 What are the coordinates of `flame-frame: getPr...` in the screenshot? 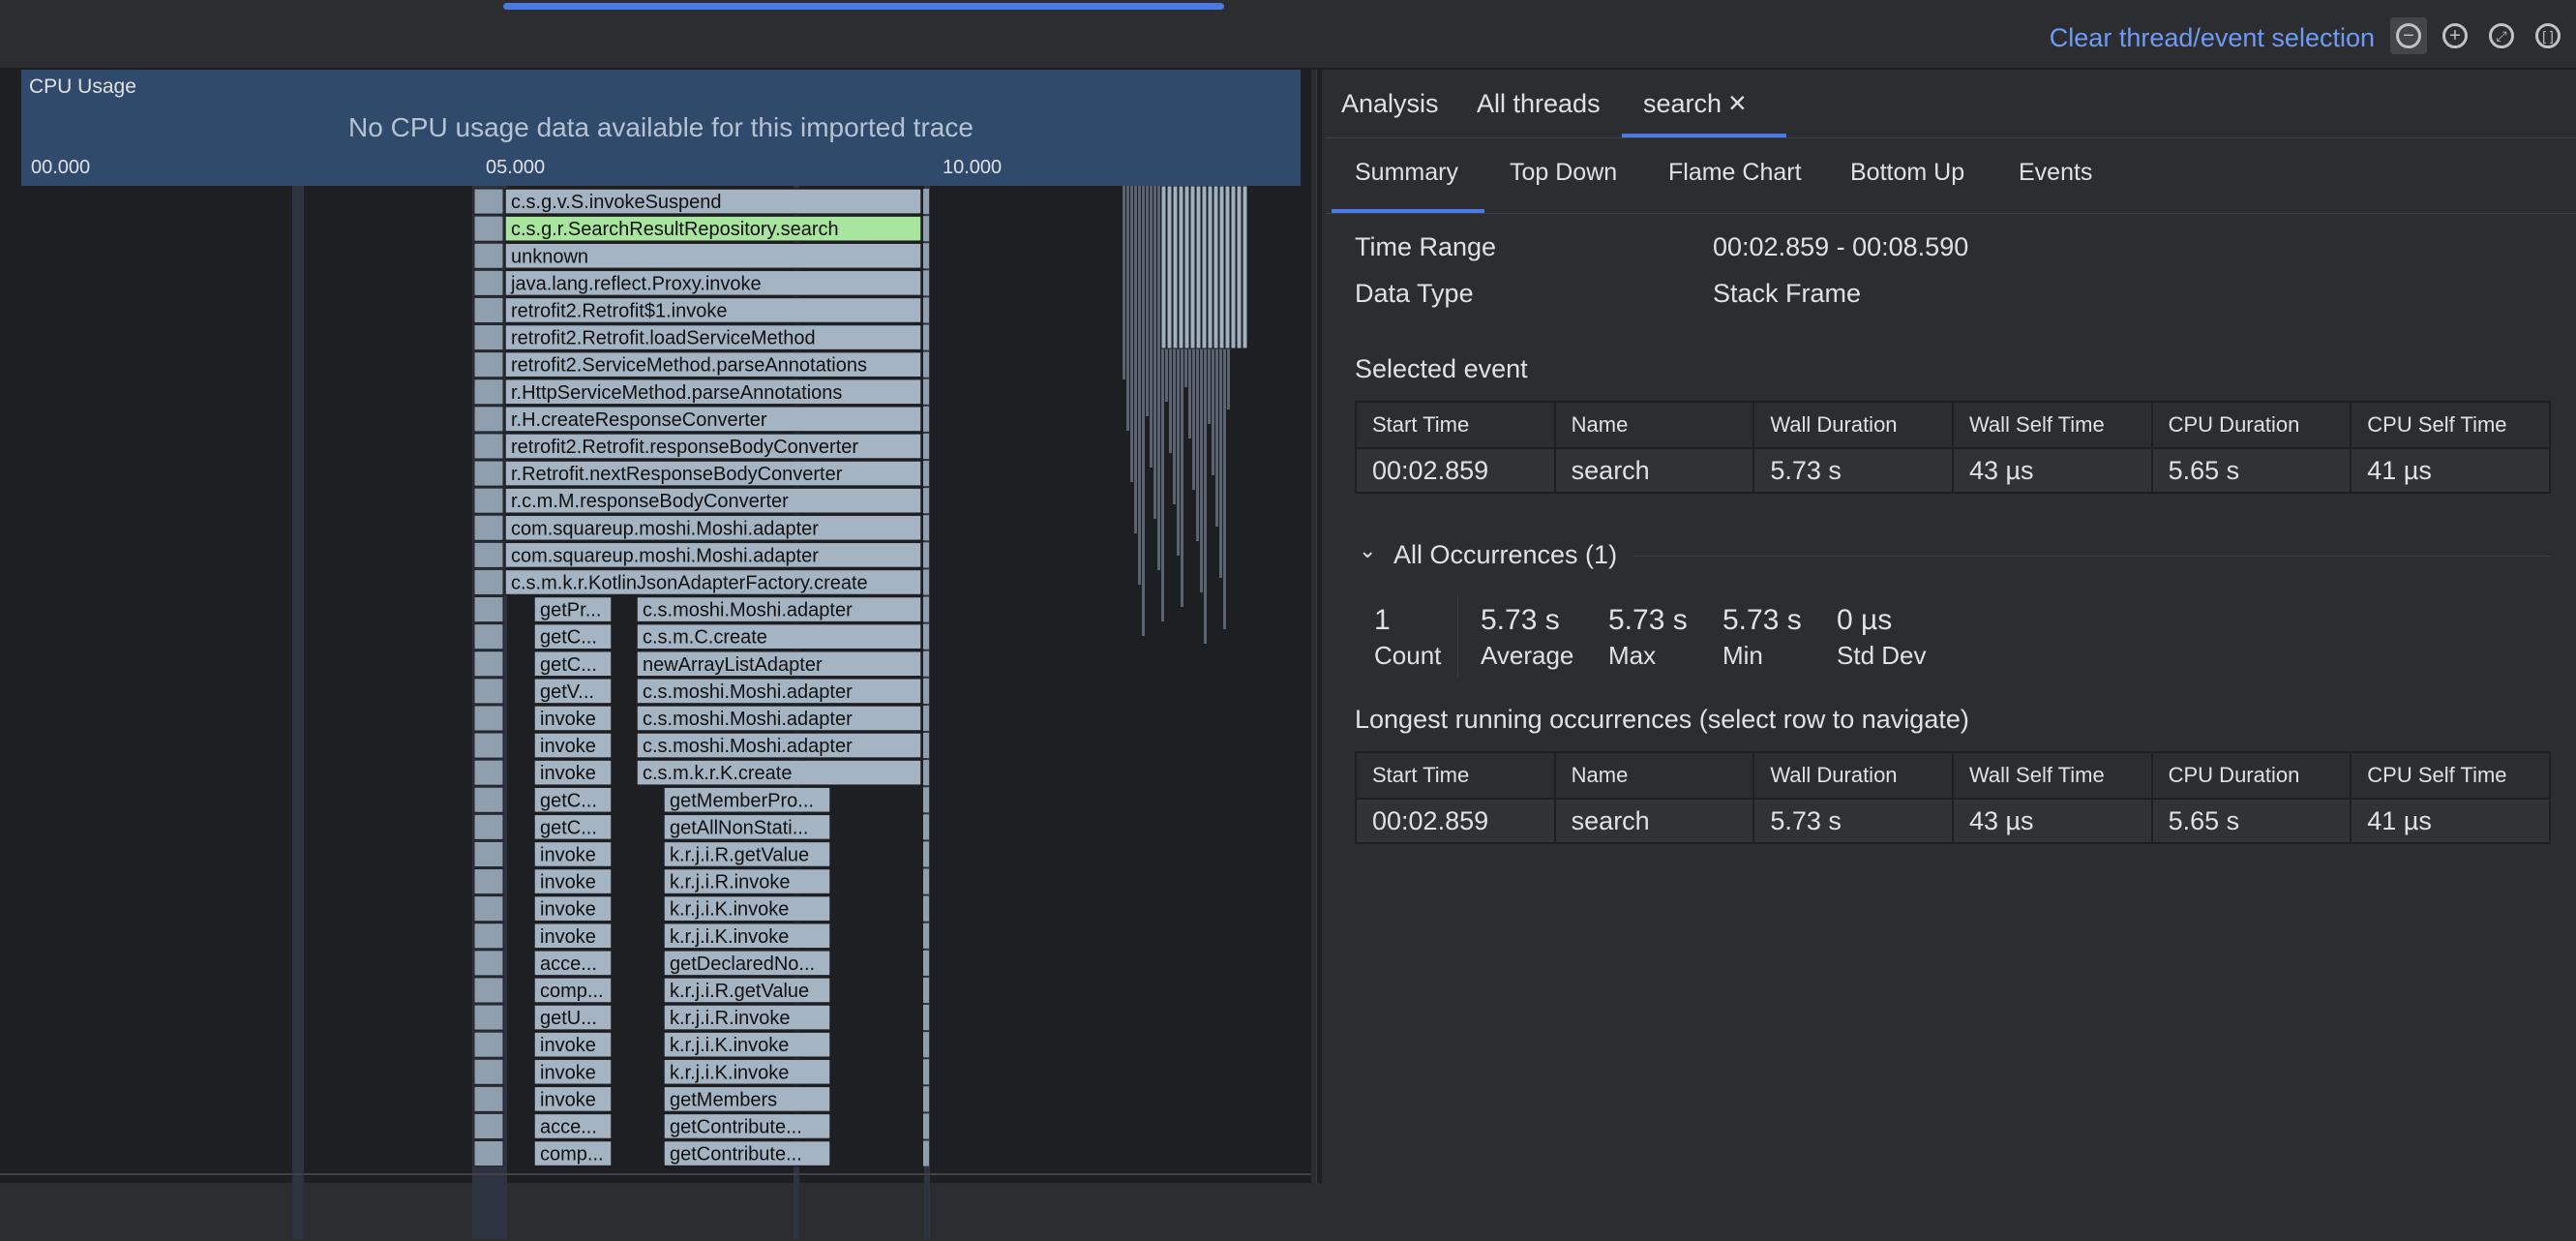 It's located at (573, 609).